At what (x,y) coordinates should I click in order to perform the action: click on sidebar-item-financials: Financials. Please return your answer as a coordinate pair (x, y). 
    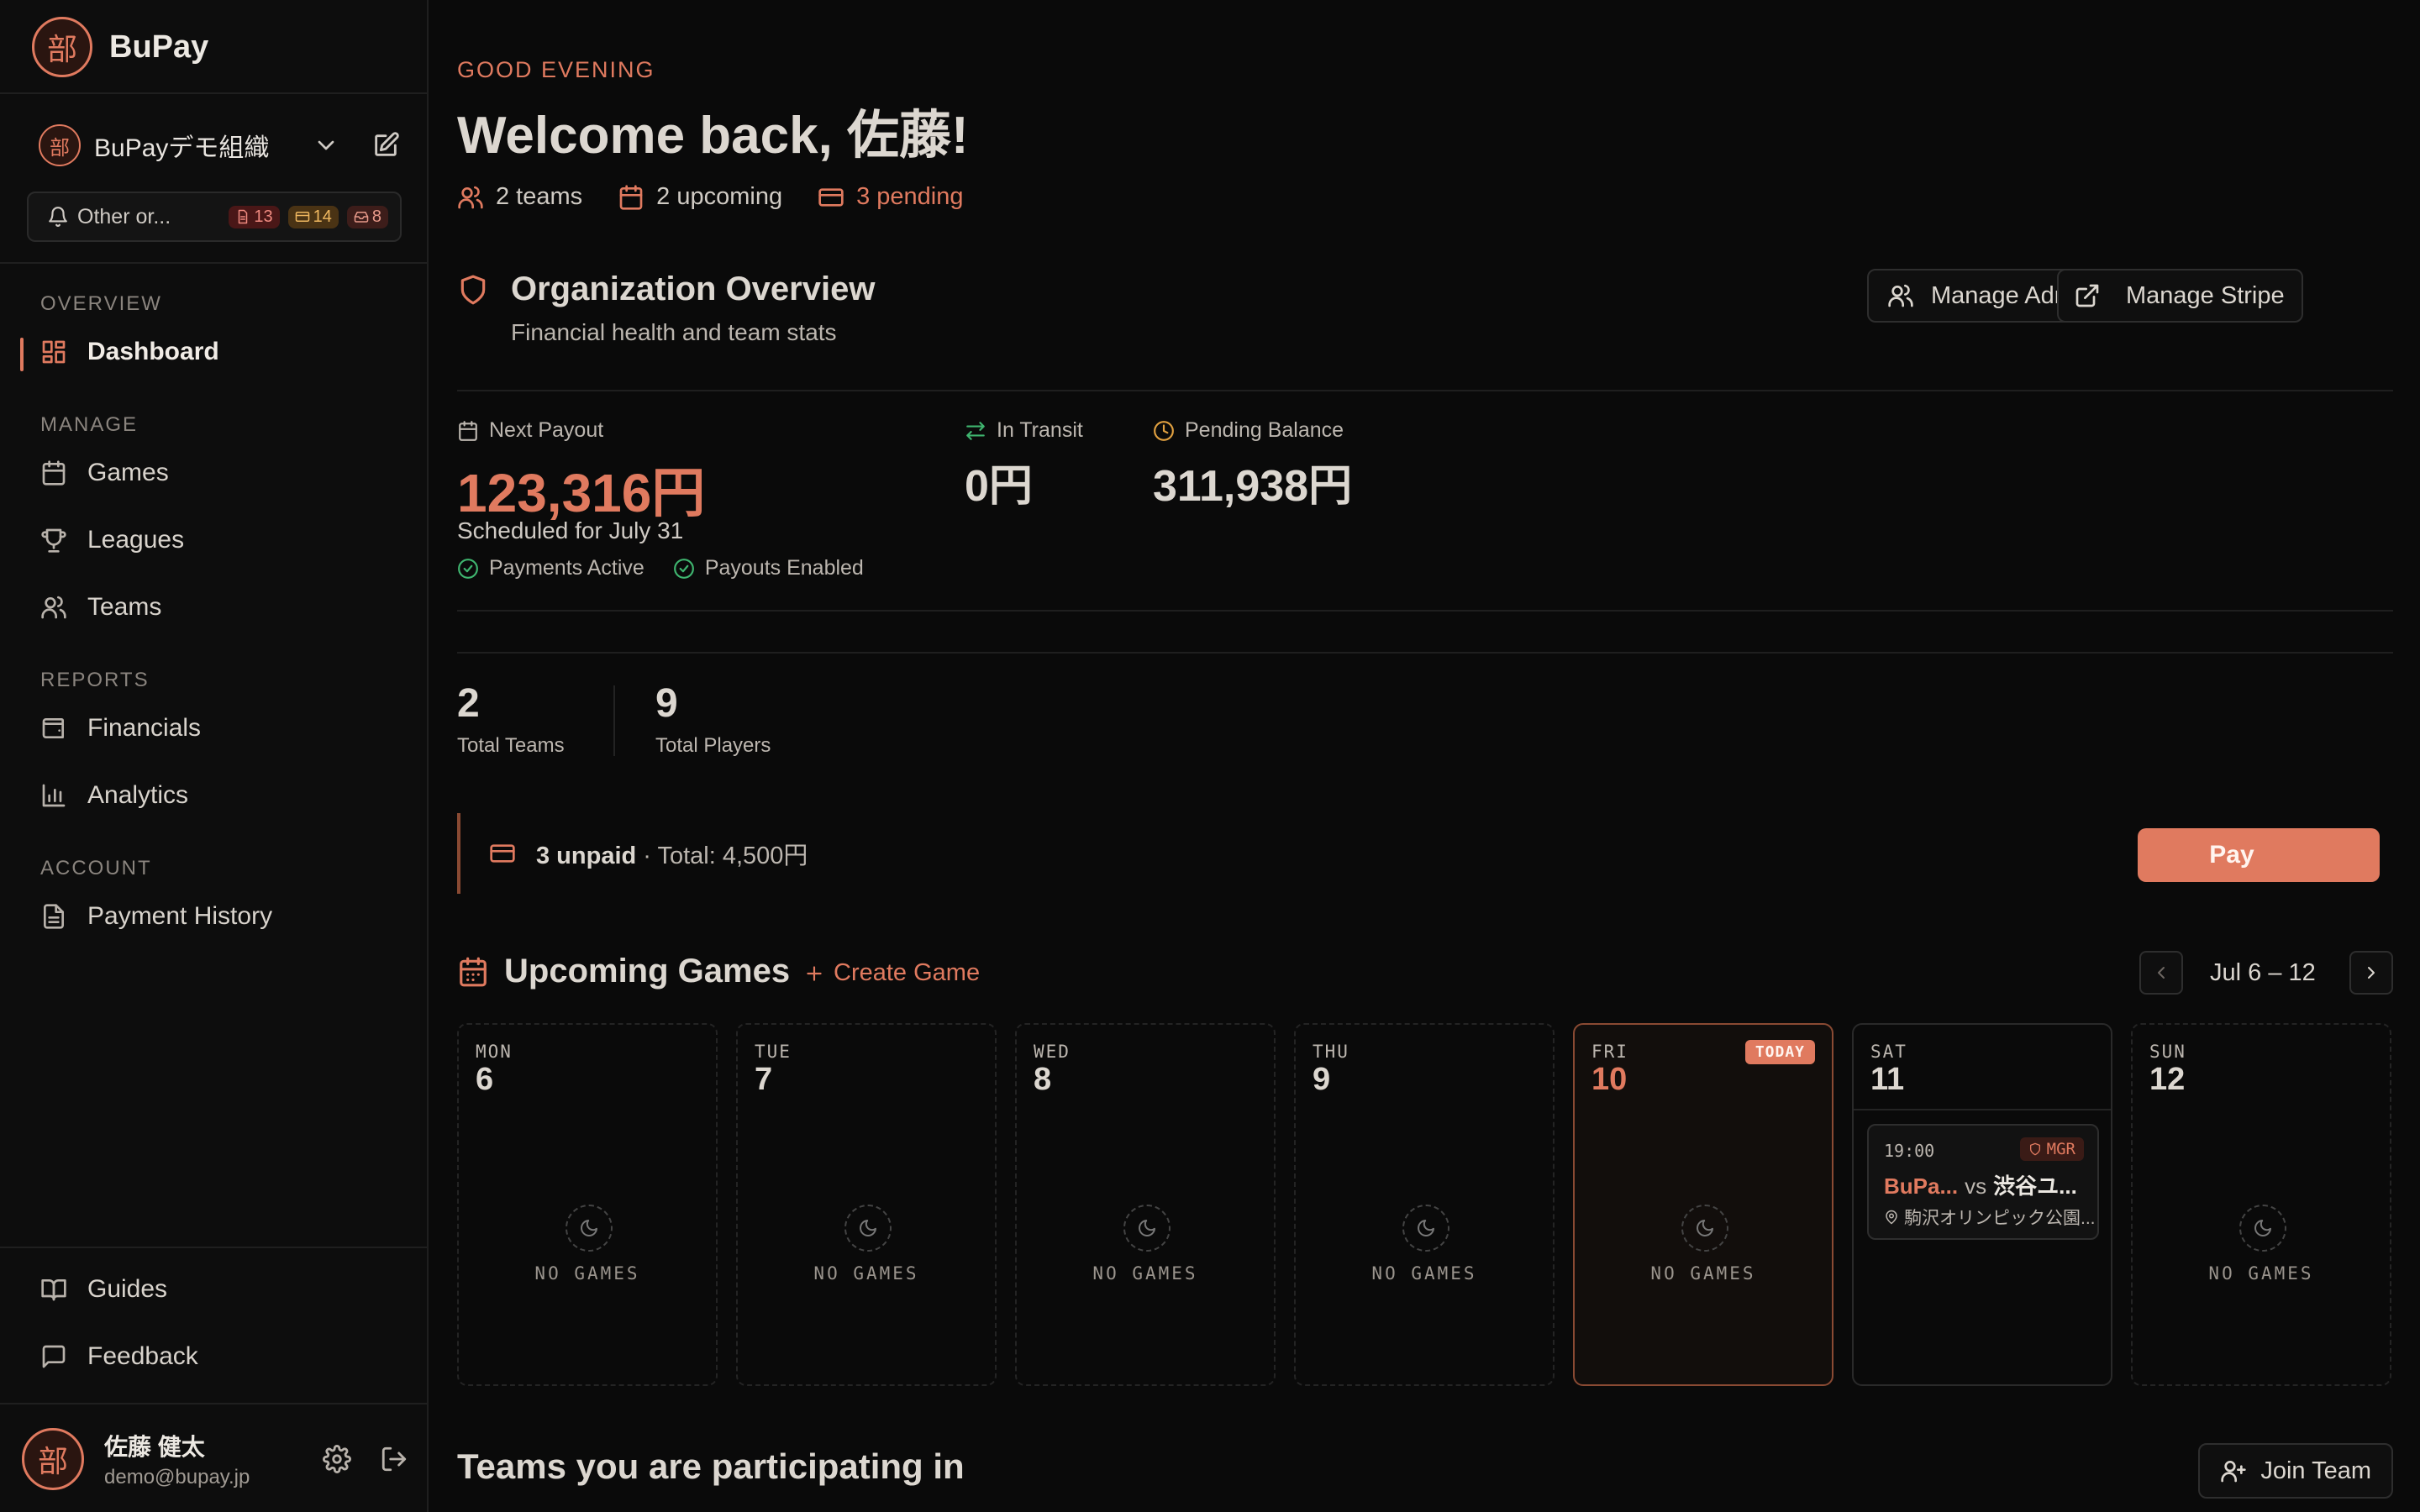
    Looking at the image, I should click on (120, 728).